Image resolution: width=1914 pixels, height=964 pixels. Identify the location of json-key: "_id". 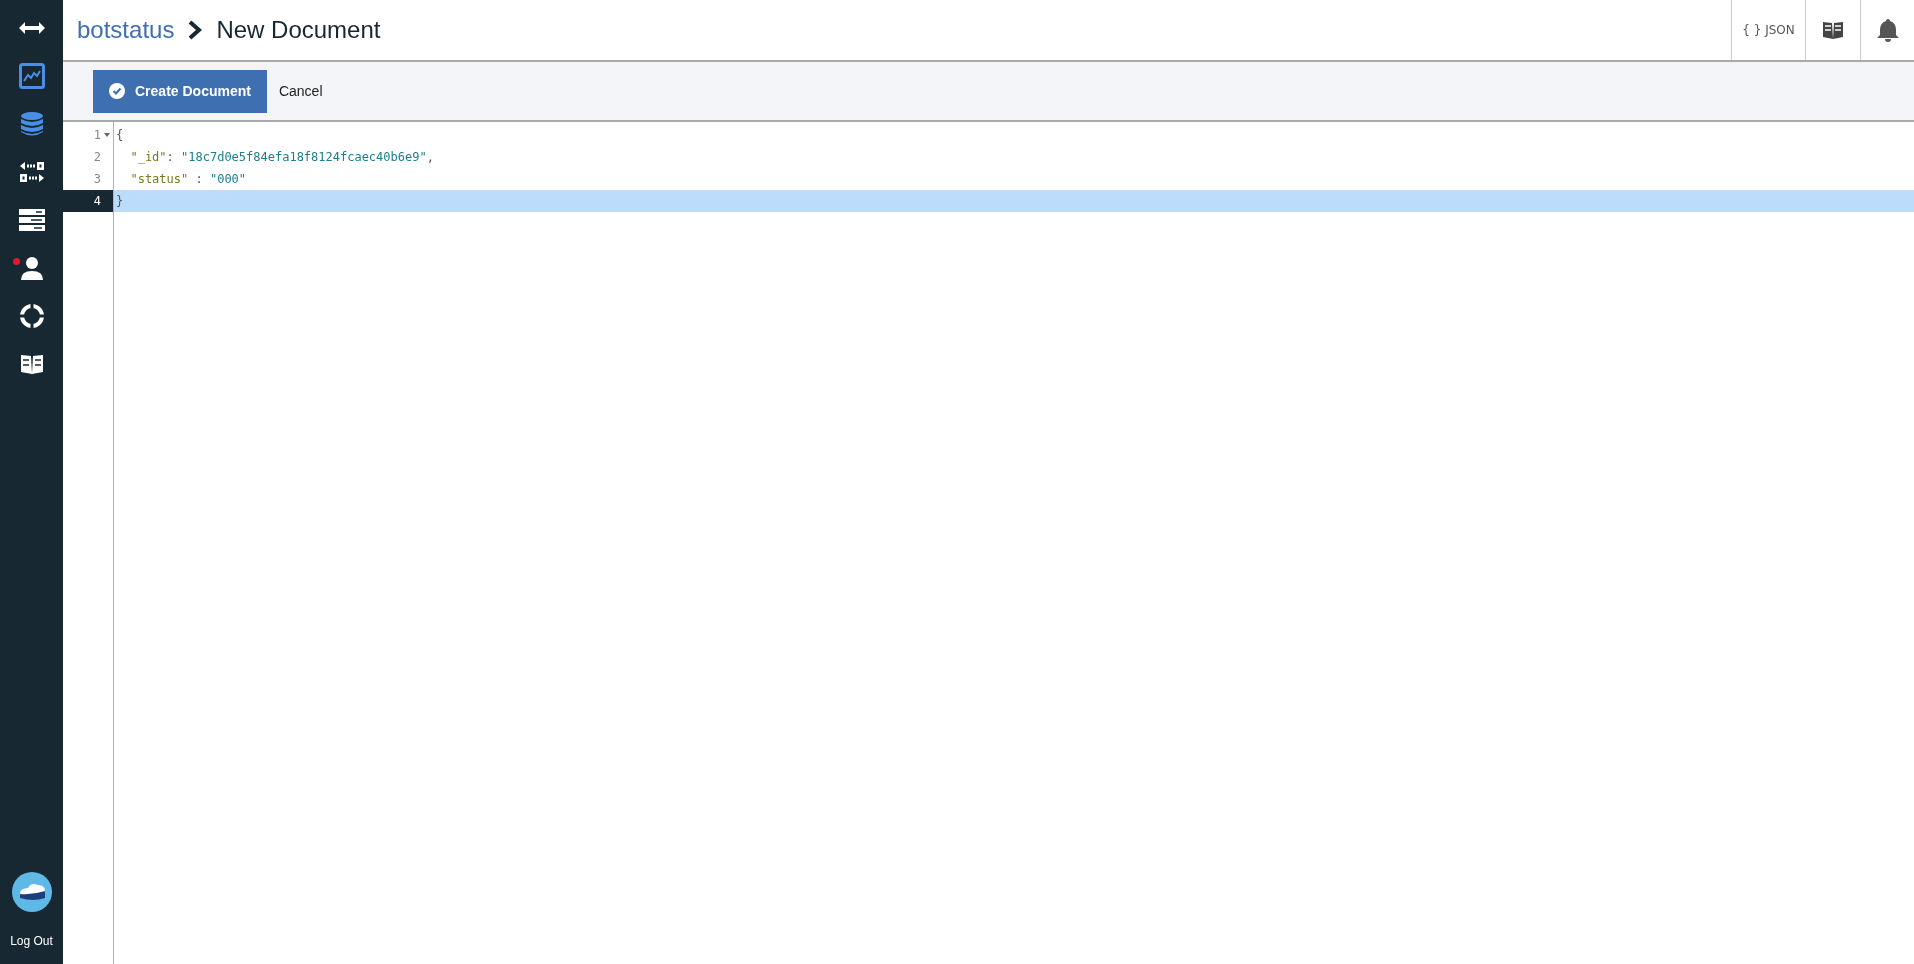
(141, 157).